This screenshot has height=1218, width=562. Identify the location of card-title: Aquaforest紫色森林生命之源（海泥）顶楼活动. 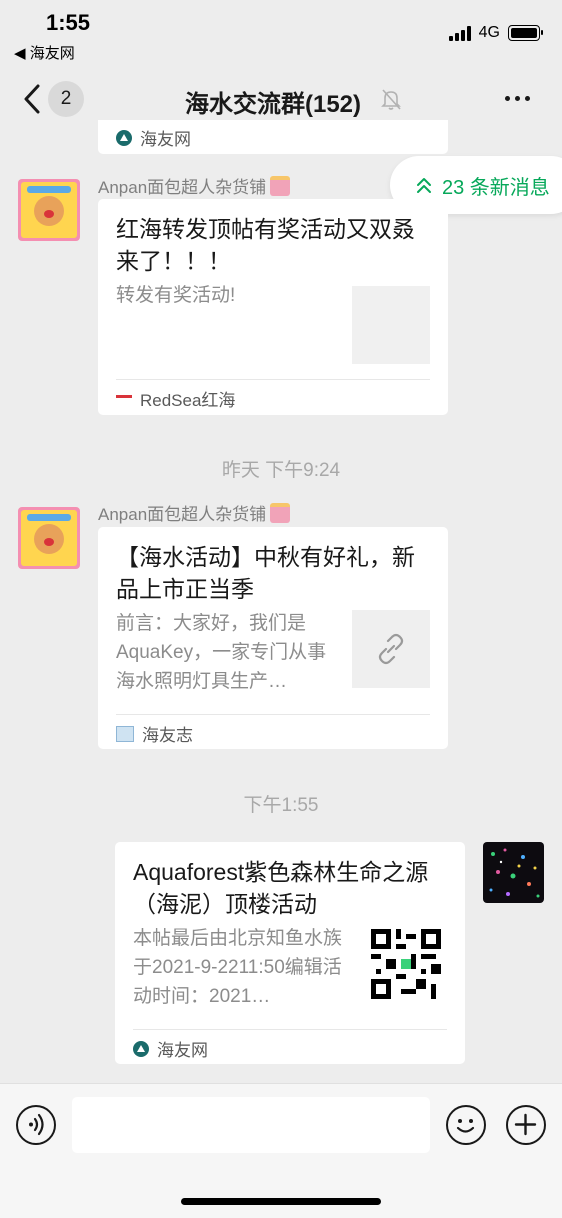
(281, 888).